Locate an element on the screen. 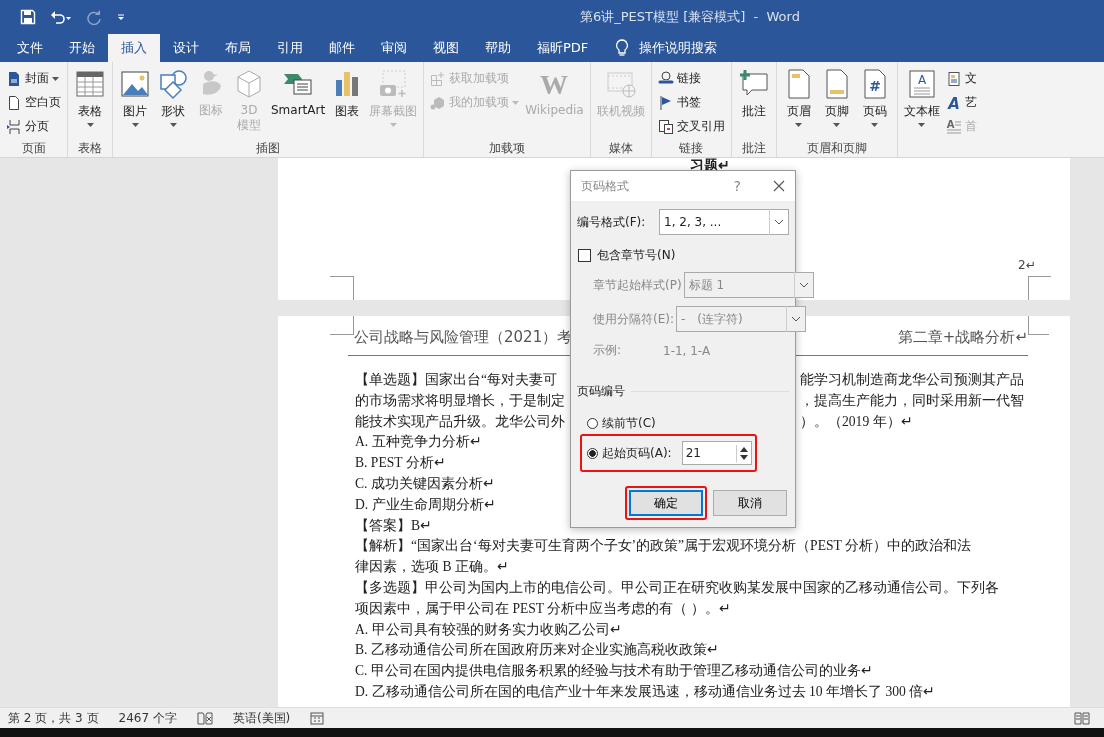 This screenshot has width=1104, height=737. page-count: 第 2 页，共 3 页 is located at coordinates (53, 718).